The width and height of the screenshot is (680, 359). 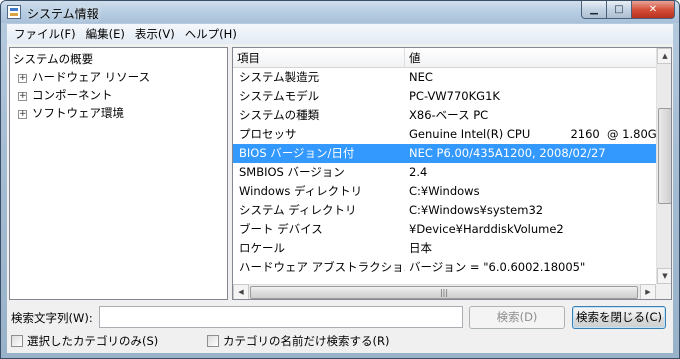 What do you see at coordinates (444, 248) in the screenshot?
I see `table-row: ロケール 日本` at bounding box center [444, 248].